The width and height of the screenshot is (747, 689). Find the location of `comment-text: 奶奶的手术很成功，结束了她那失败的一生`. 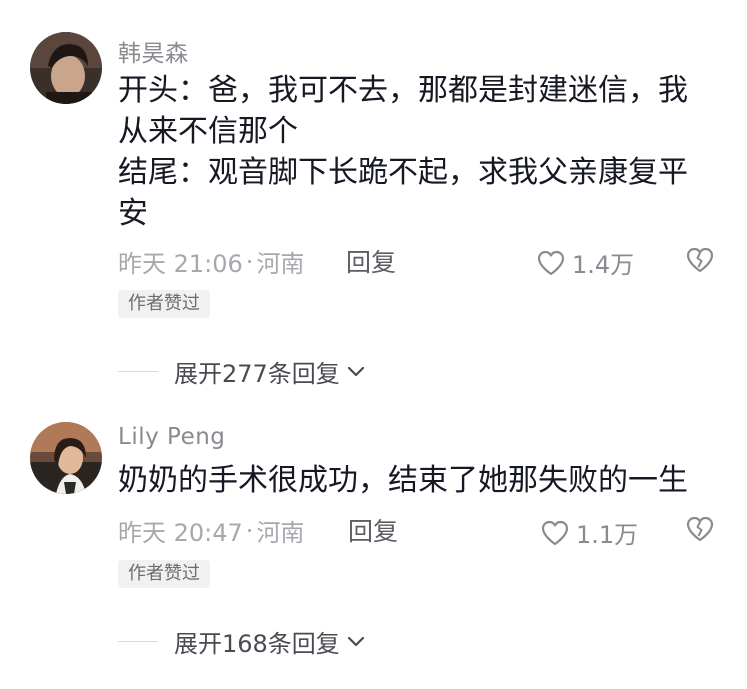

comment-text: 奶奶的手术很成功，结束了她那失败的一生 is located at coordinates (413, 480).